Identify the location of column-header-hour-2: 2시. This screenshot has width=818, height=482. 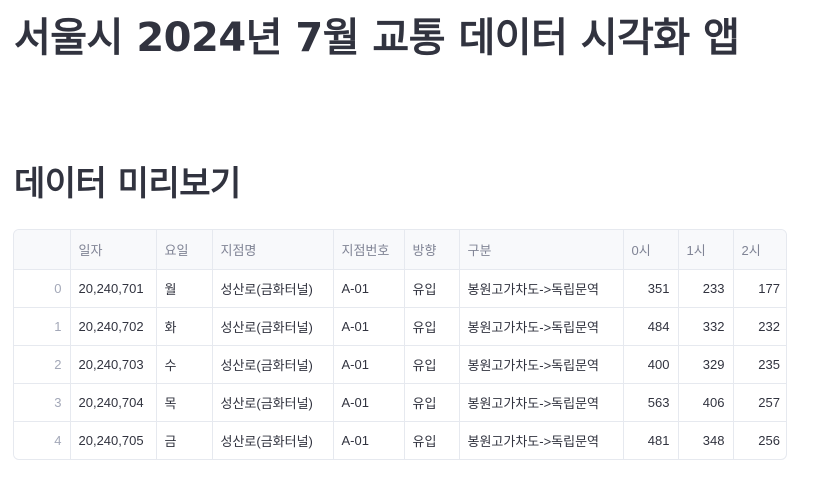
(759, 250).